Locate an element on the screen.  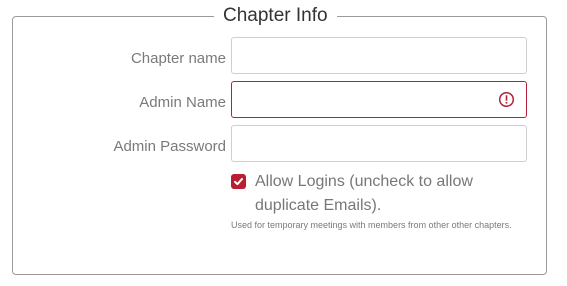
chapter-name-input is located at coordinates (379, 55).